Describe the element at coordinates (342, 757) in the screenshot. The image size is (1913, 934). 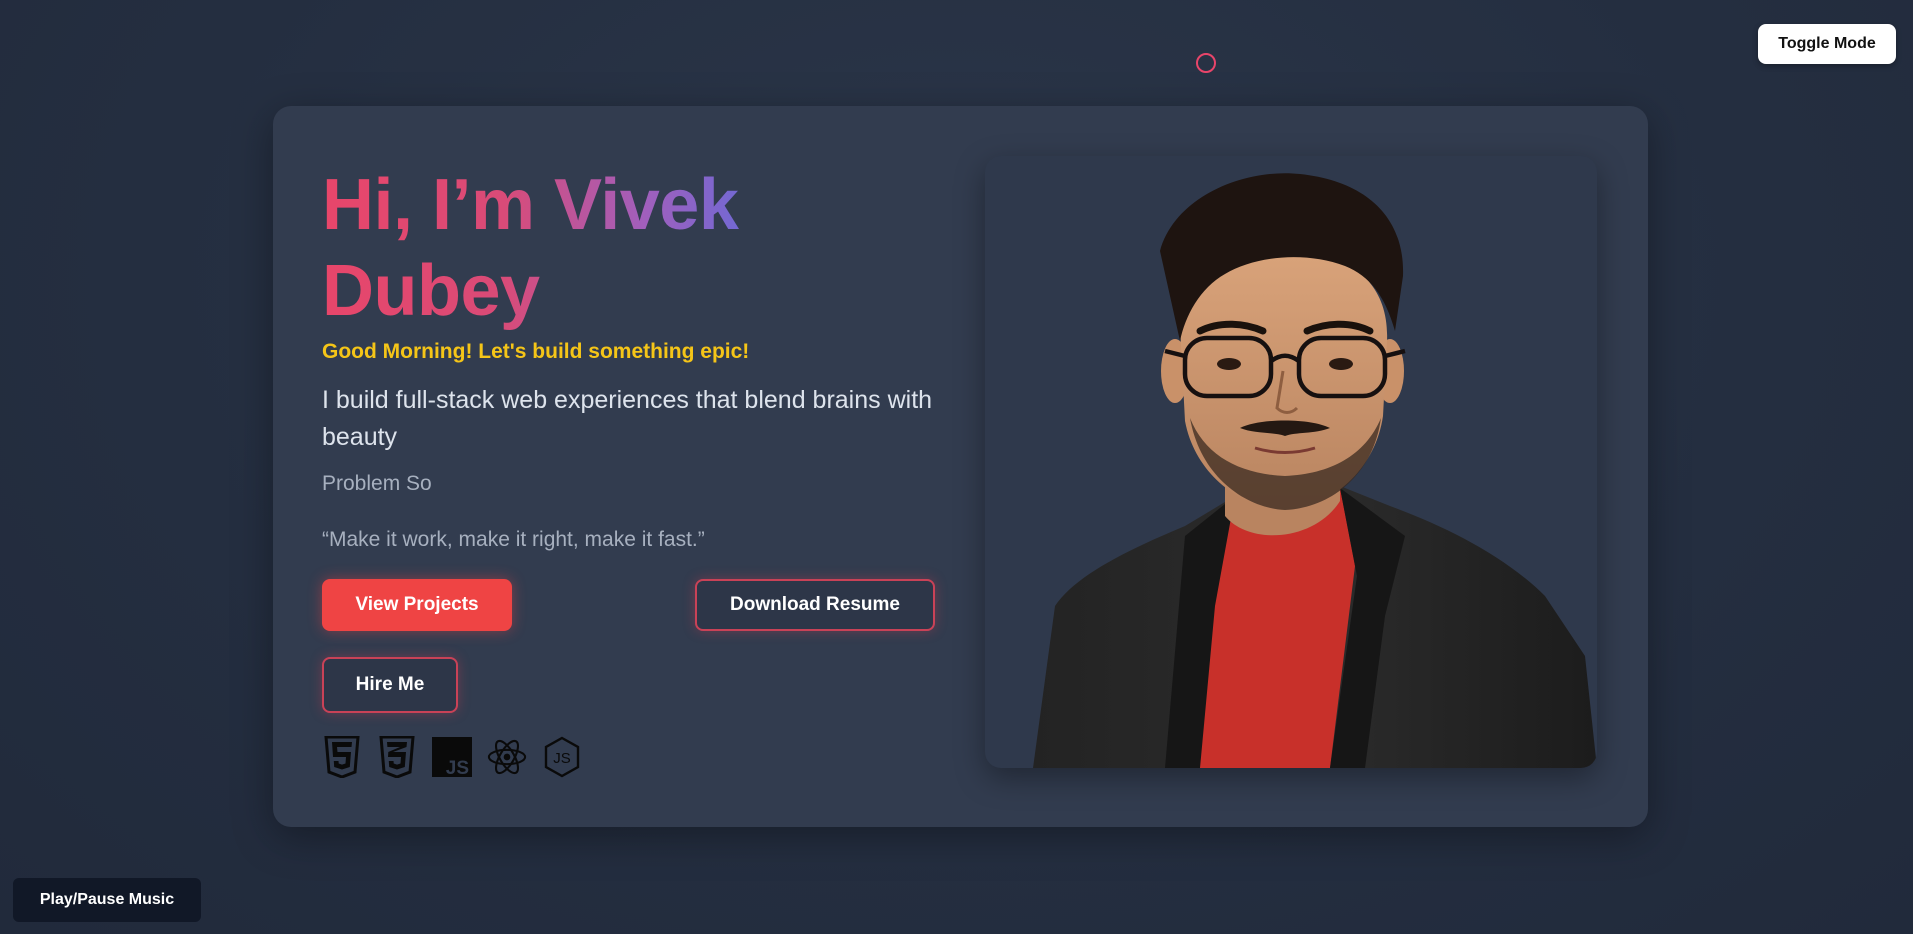
I see `html5-icon` at that location.